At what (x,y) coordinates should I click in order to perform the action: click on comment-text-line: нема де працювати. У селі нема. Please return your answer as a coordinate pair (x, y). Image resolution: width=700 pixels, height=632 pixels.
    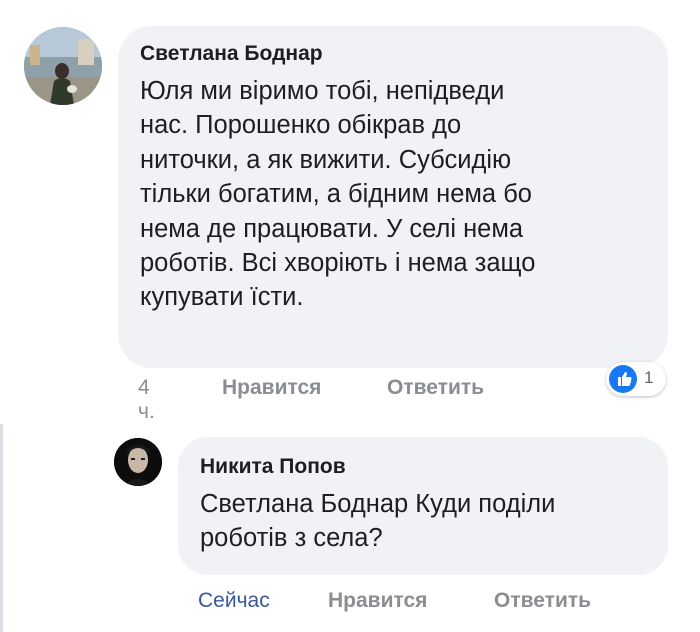
    Looking at the image, I should click on (332, 228).